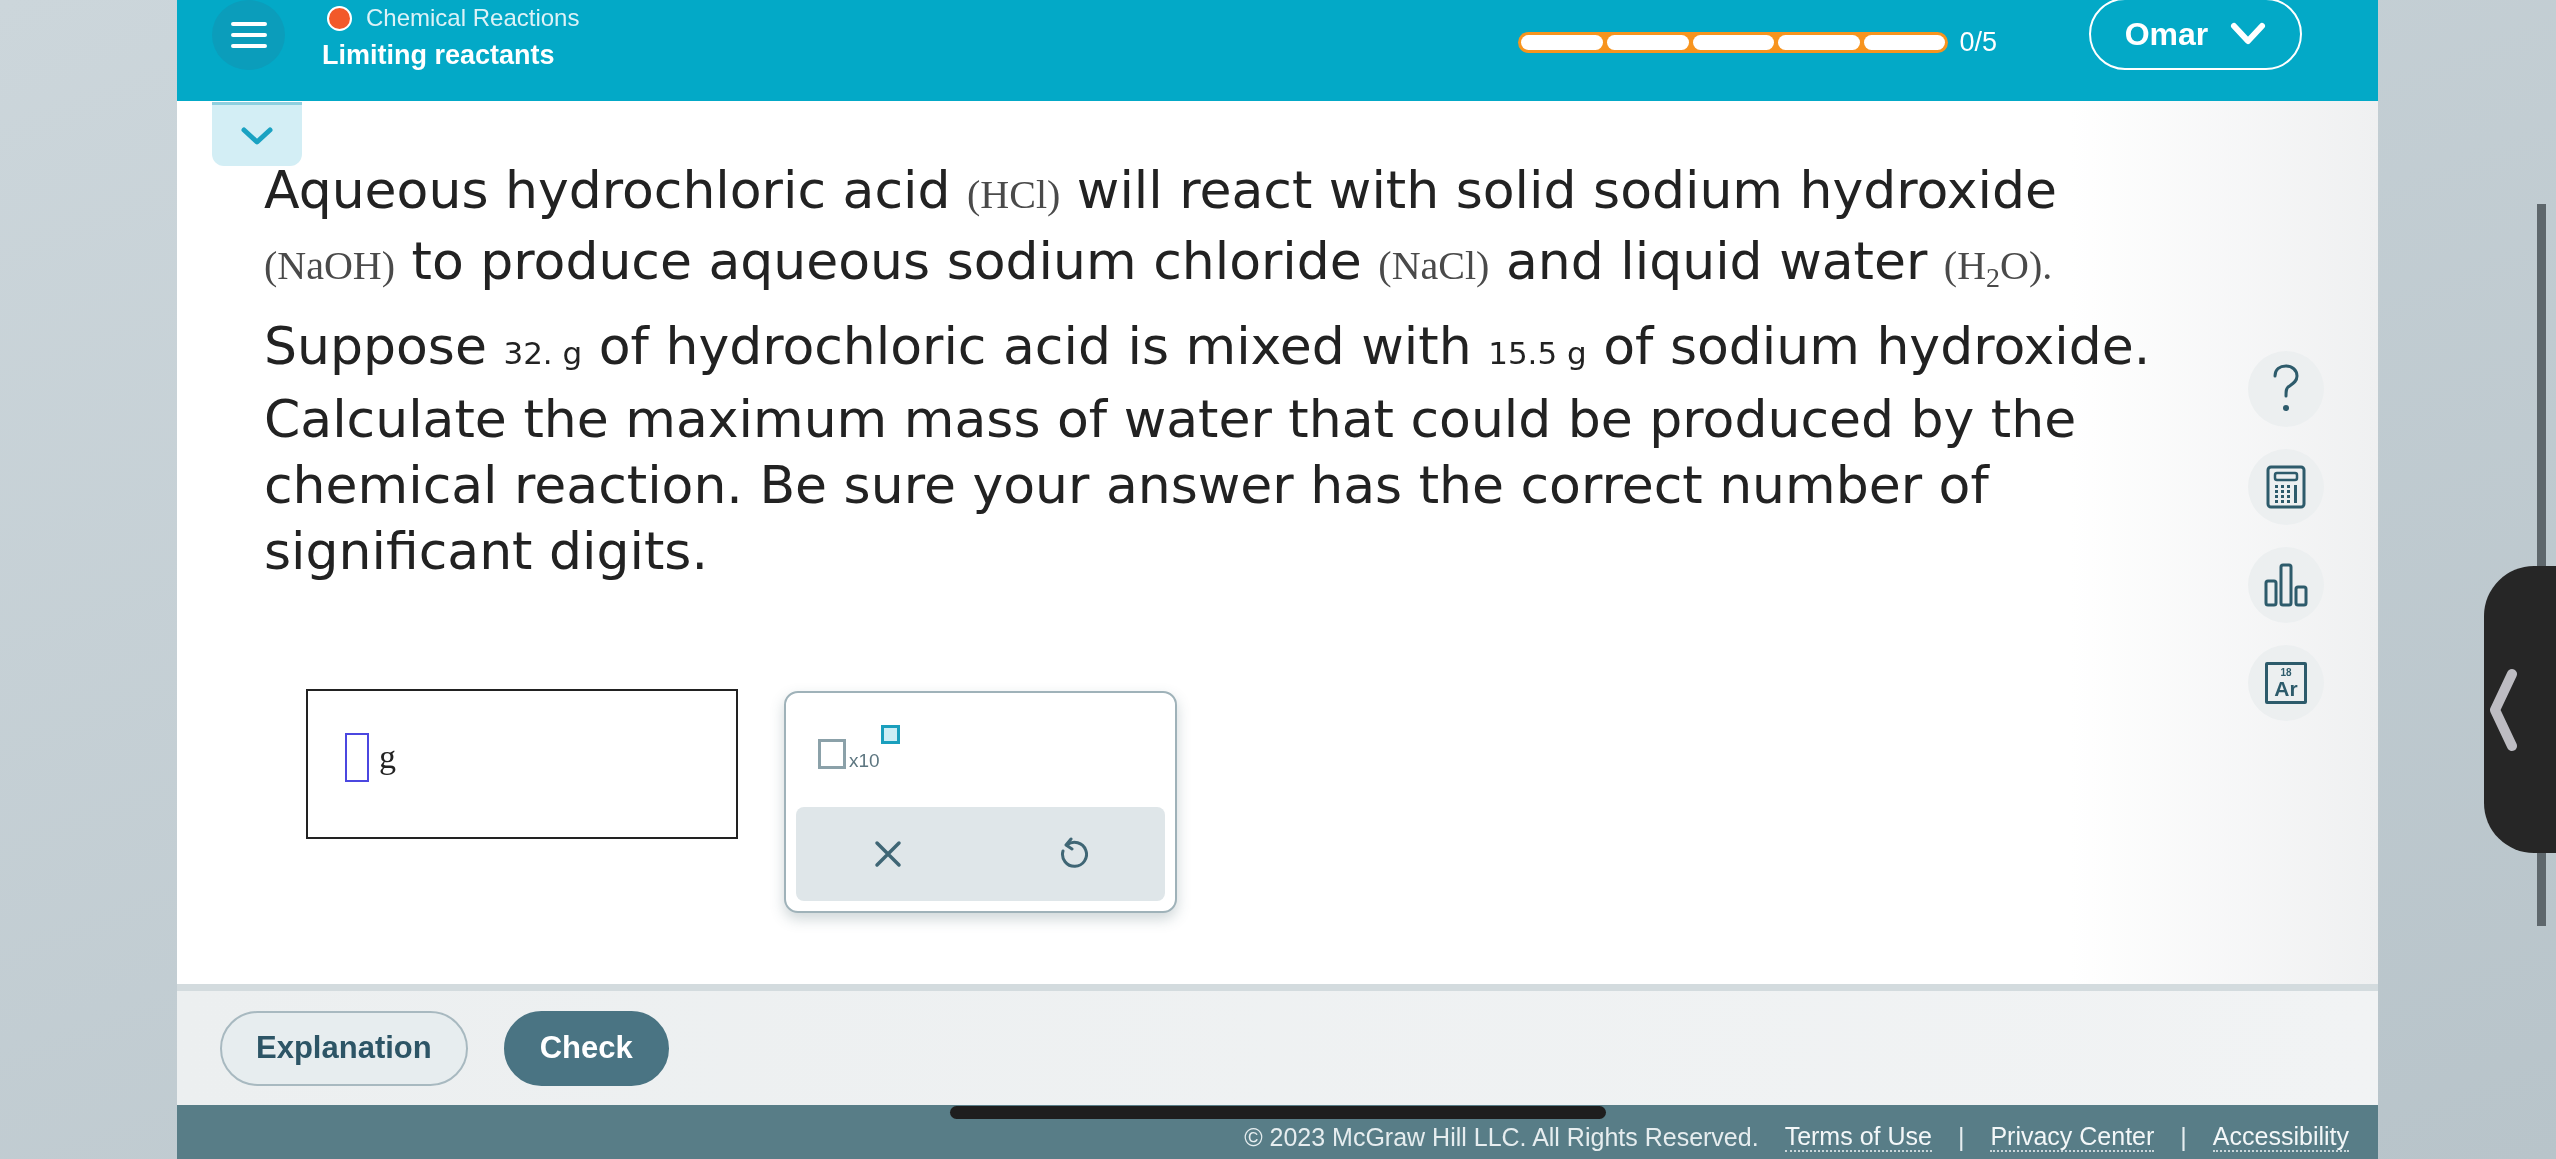  What do you see at coordinates (832, 754) in the screenshot?
I see `empty-square-icon` at bounding box center [832, 754].